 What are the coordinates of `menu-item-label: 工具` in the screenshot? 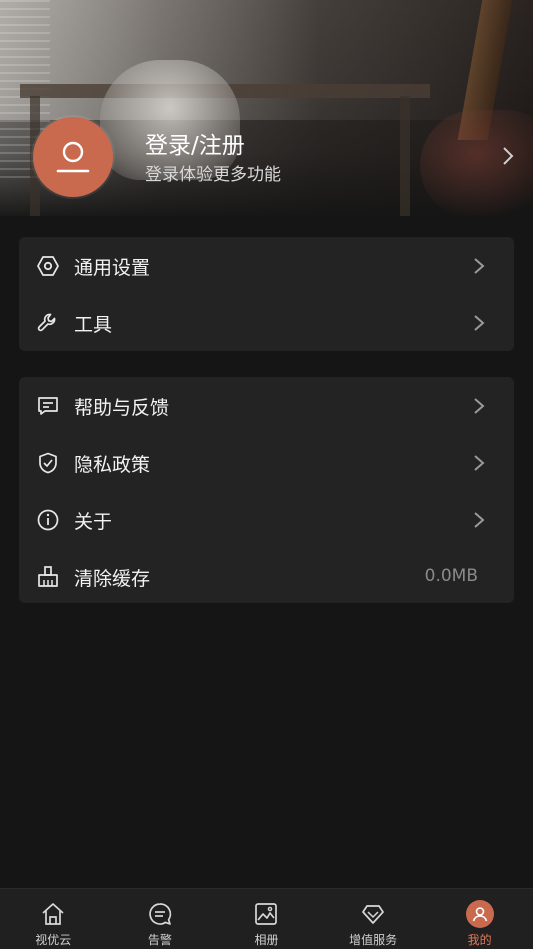 It's located at (93, 325).